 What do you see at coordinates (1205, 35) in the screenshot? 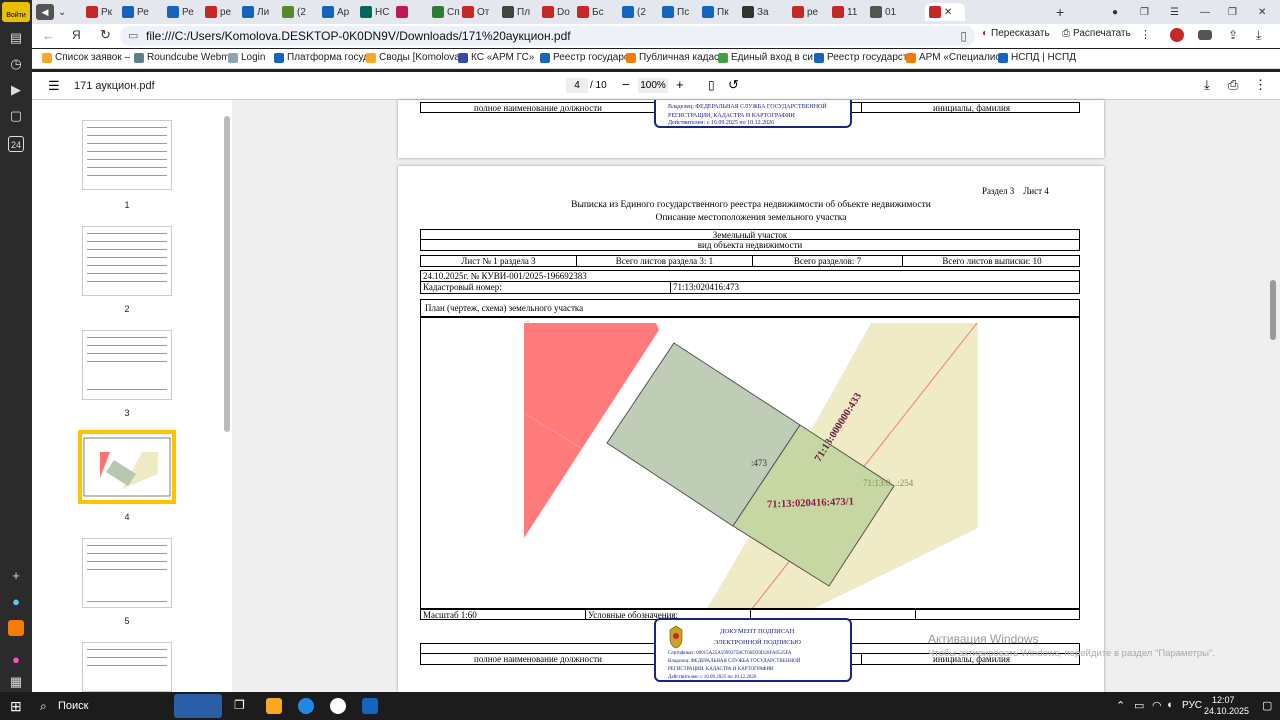
I see `cloud-icon` at bounding box center [1205, 35].